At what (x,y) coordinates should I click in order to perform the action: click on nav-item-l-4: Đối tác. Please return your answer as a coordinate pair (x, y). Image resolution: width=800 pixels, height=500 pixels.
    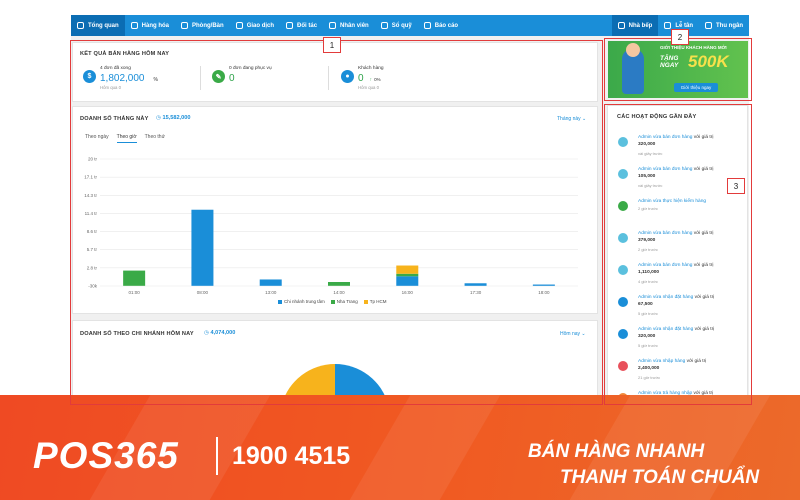
    Looking at the image, I should click on (301, 25).